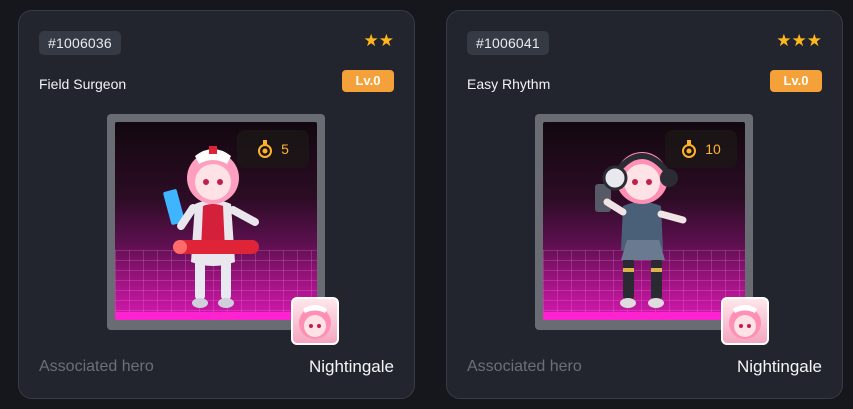 This screenshot has height=409, width=853. Describe the element at coordinates (285, 149) in the screenshot. I see `favorite-count-value: 5` at that location.